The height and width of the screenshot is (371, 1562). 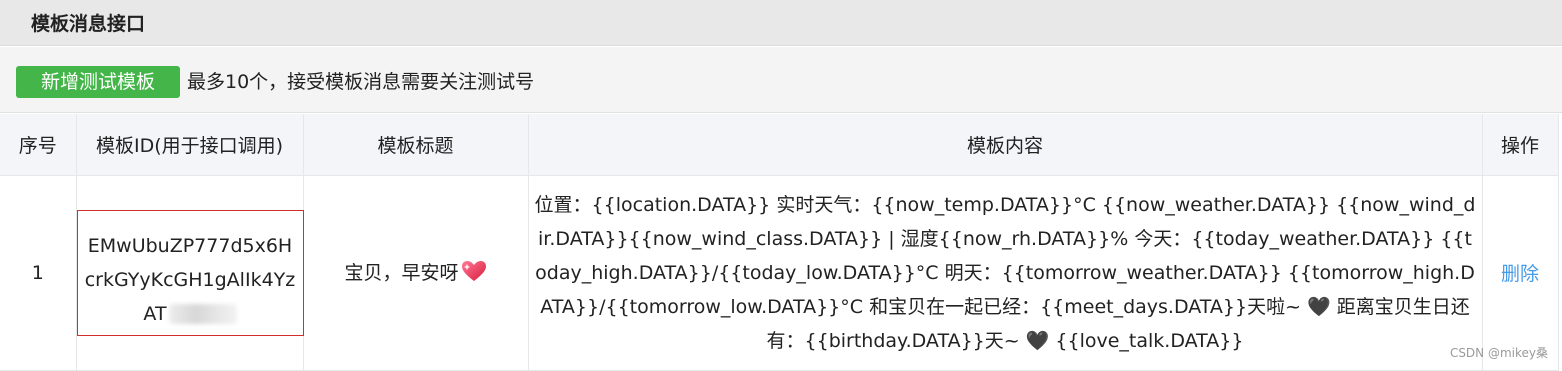 I want to click on add-test-template-button: 新增测试模板, so click(x=98, y=82).